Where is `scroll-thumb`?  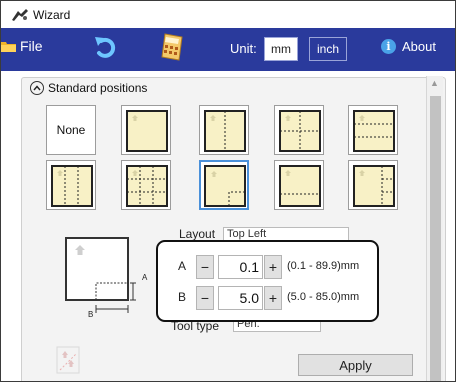 scroll-thumb is located at coordinates (435, 238).